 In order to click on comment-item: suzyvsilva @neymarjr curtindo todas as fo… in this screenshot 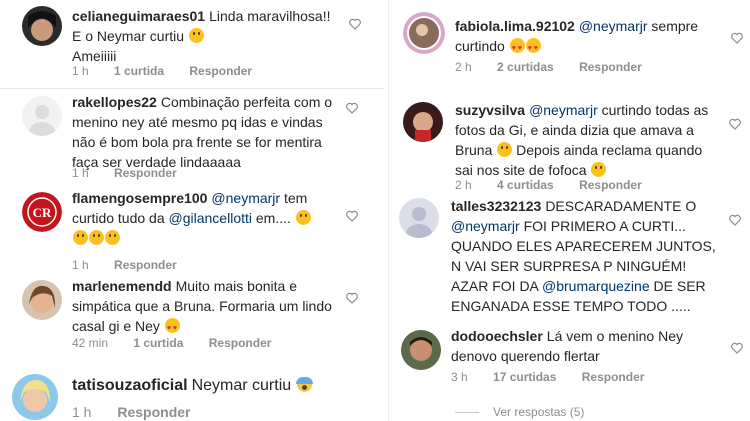, I will do `click(569, 145)`.